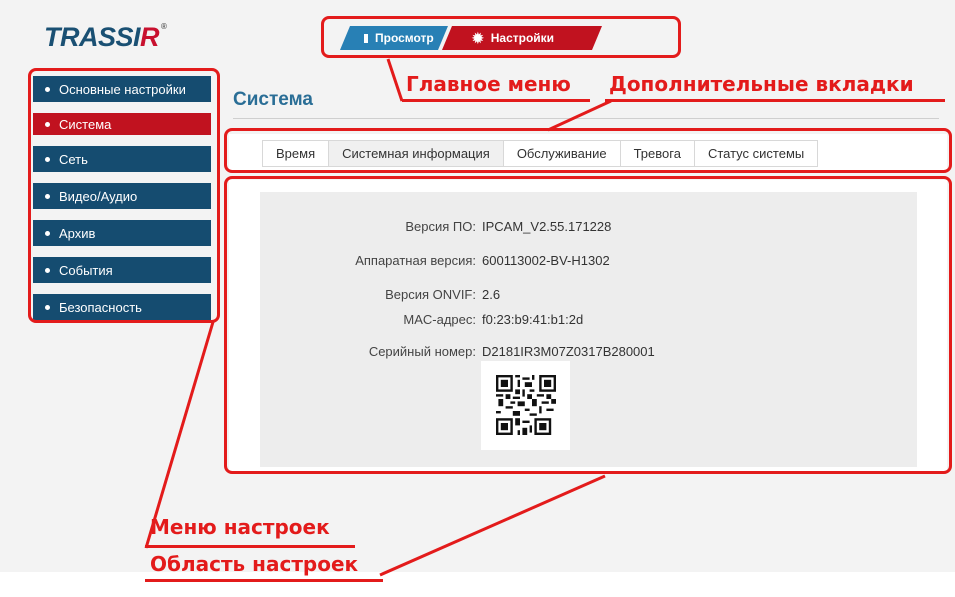  What do you see at coordinates (240, 527) in the screenshot?
I see `annotation-label-settings-menu: Меню настроек` at bounding box center [240, 527].